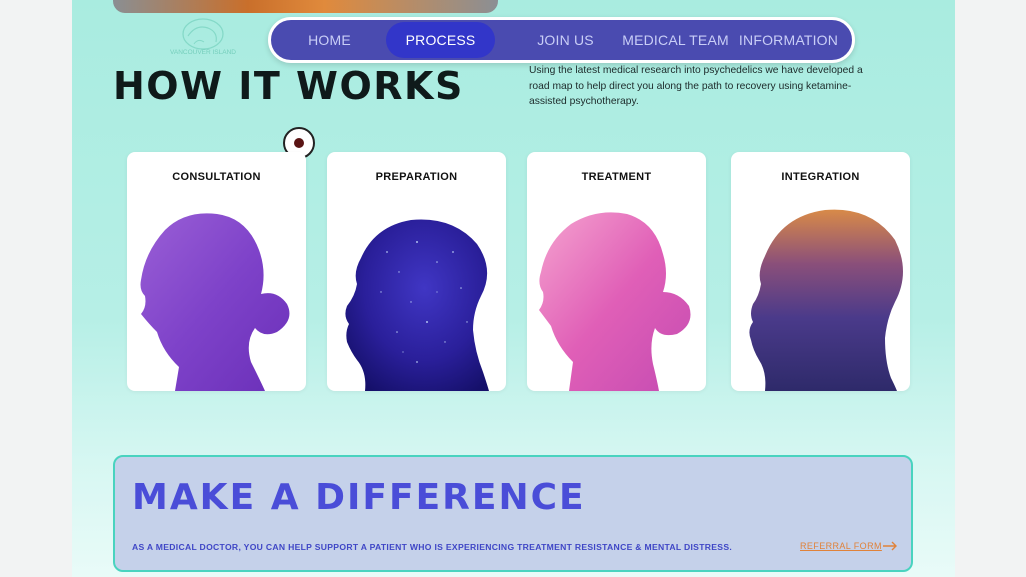 This screenshot has height=577, width=1026. I want to click on step-title: CONSULTATION, so click(216, 177).